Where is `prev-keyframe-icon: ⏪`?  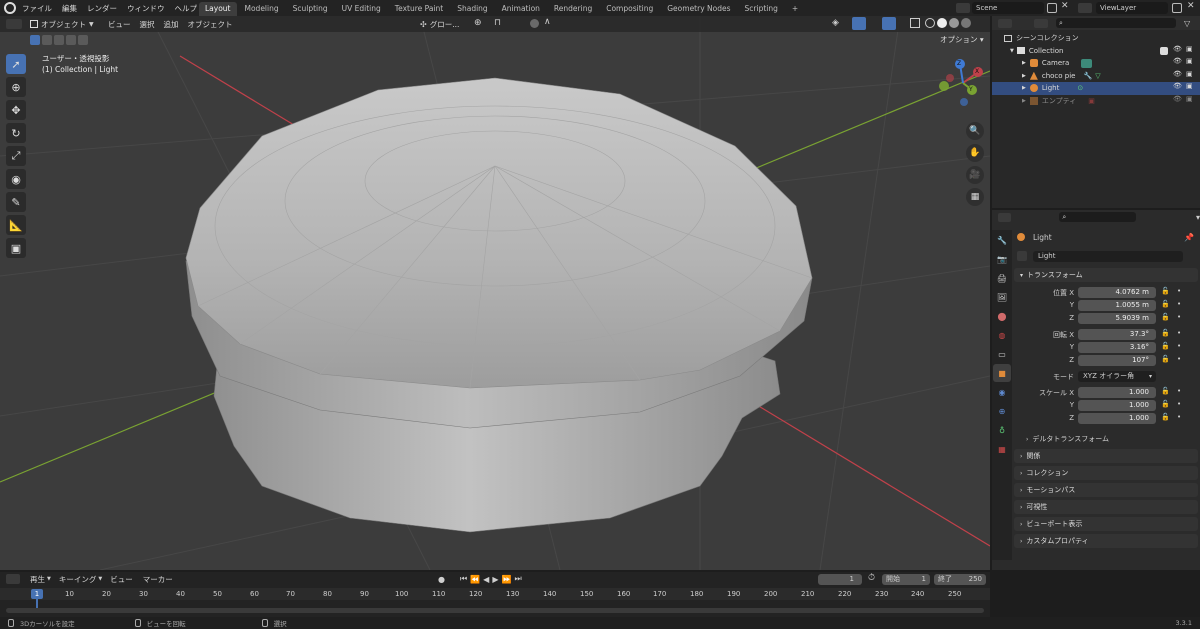 prev-keyframe-icon: ⏪ is located at coordinates (475, 579).